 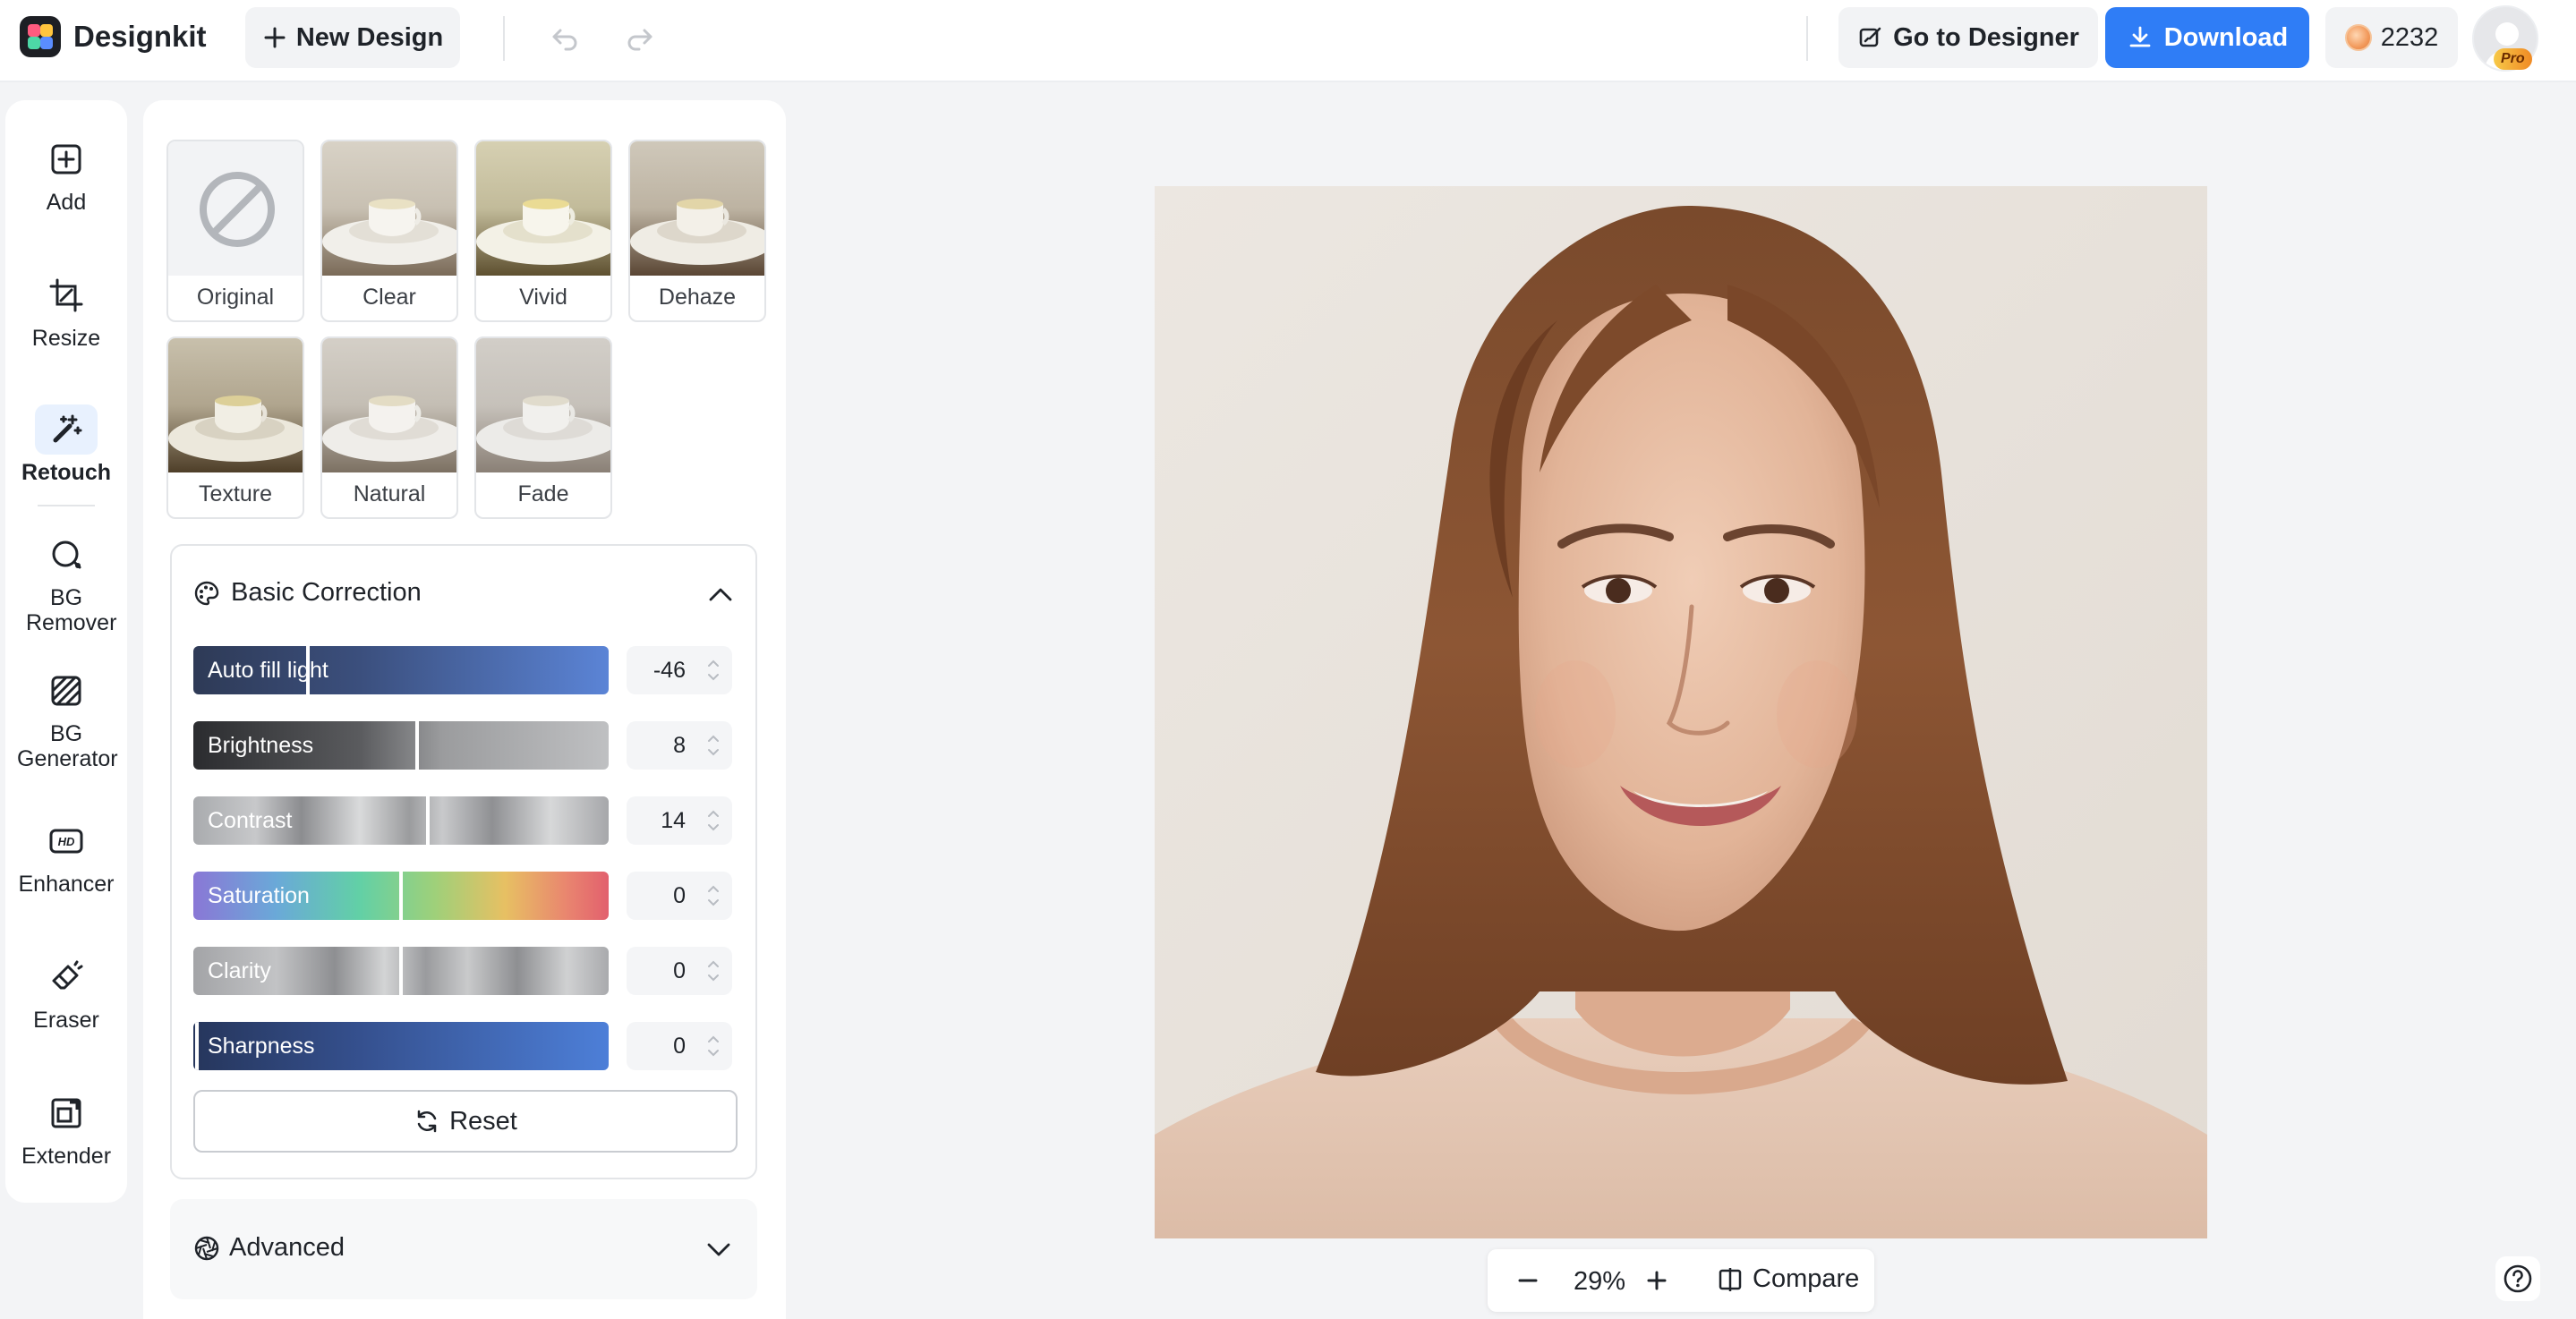 What do you see at coordinates (66, 992) in the screenshot?
I see `tool-eraser: Eraser` at bounding box center [66, 992].